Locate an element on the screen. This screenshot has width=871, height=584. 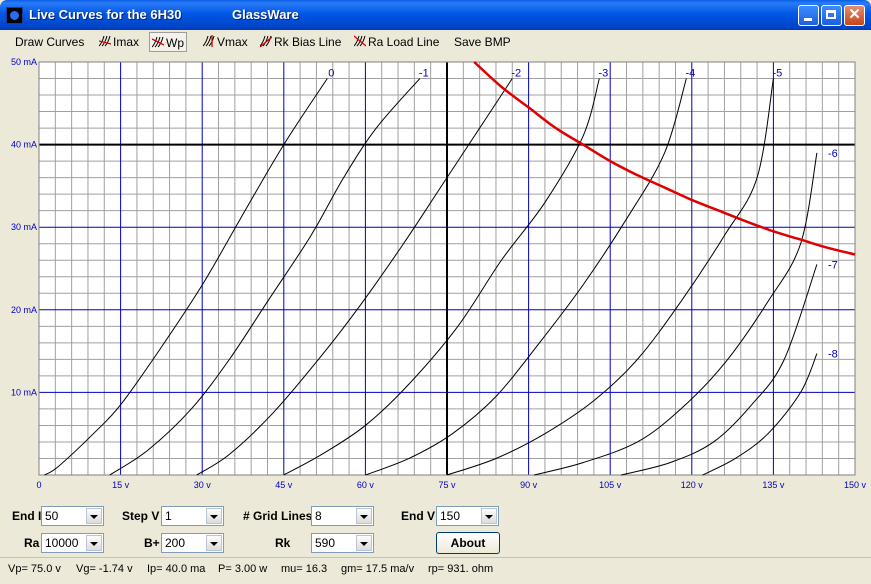
rk-value: 590 is located at coordinates (325, 543).